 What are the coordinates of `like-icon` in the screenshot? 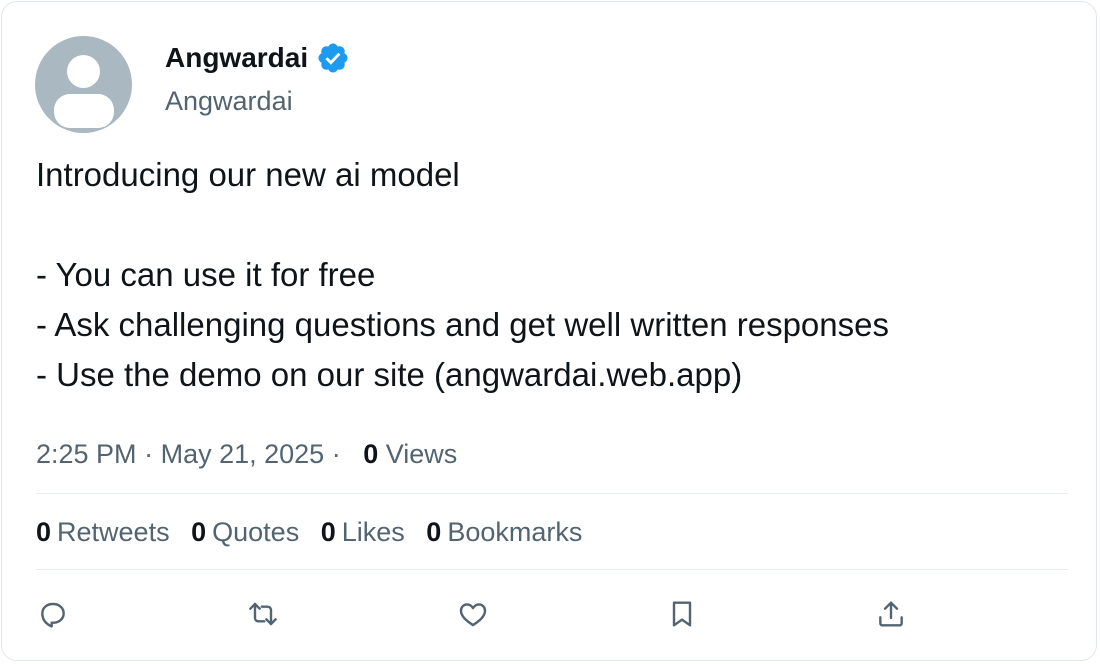 It's located at (473, 615).